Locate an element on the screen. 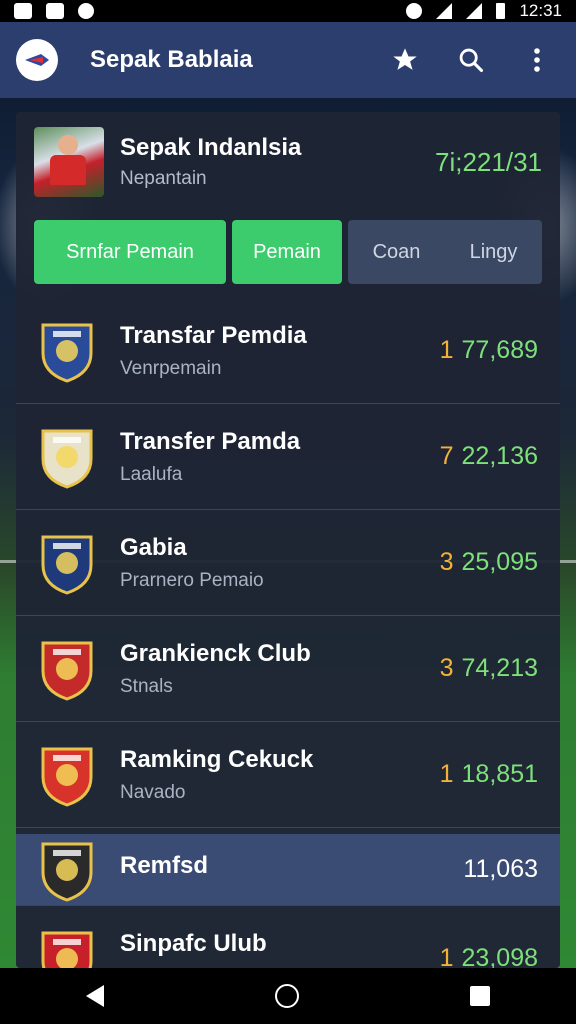  club-stat: 1 18,851 is located at coordinates (489, 774).